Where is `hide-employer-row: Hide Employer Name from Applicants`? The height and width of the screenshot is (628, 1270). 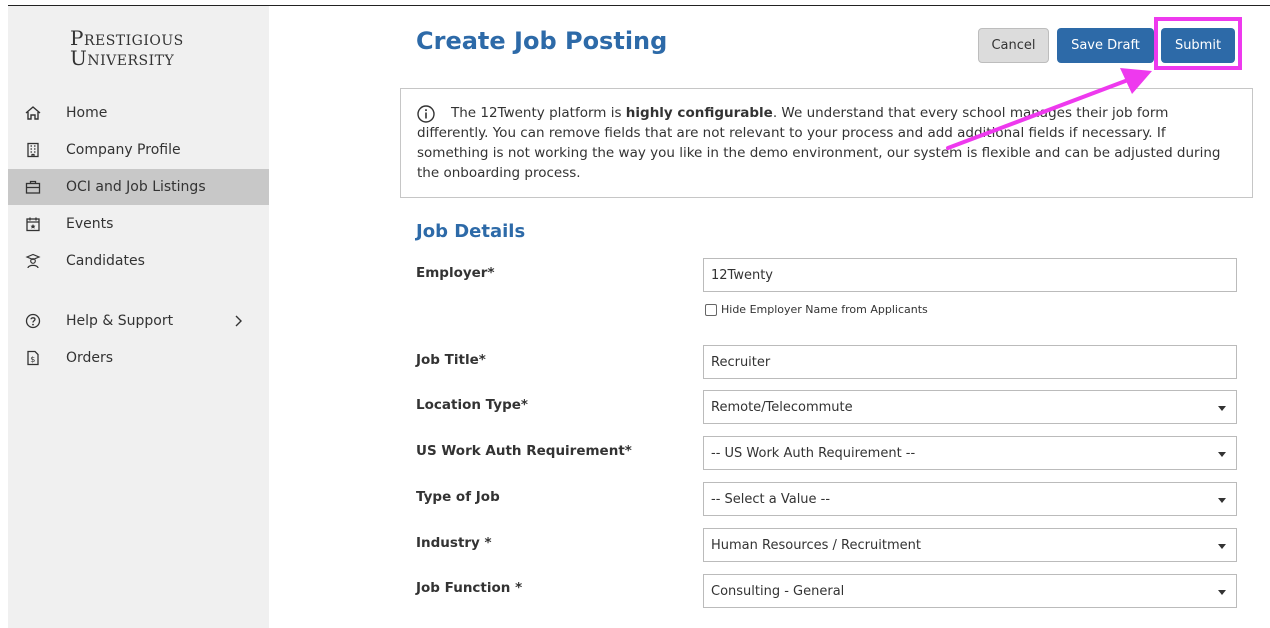 hide-employer-row: Hide Employer Name from Applicants is located at coordinates (816, 309).